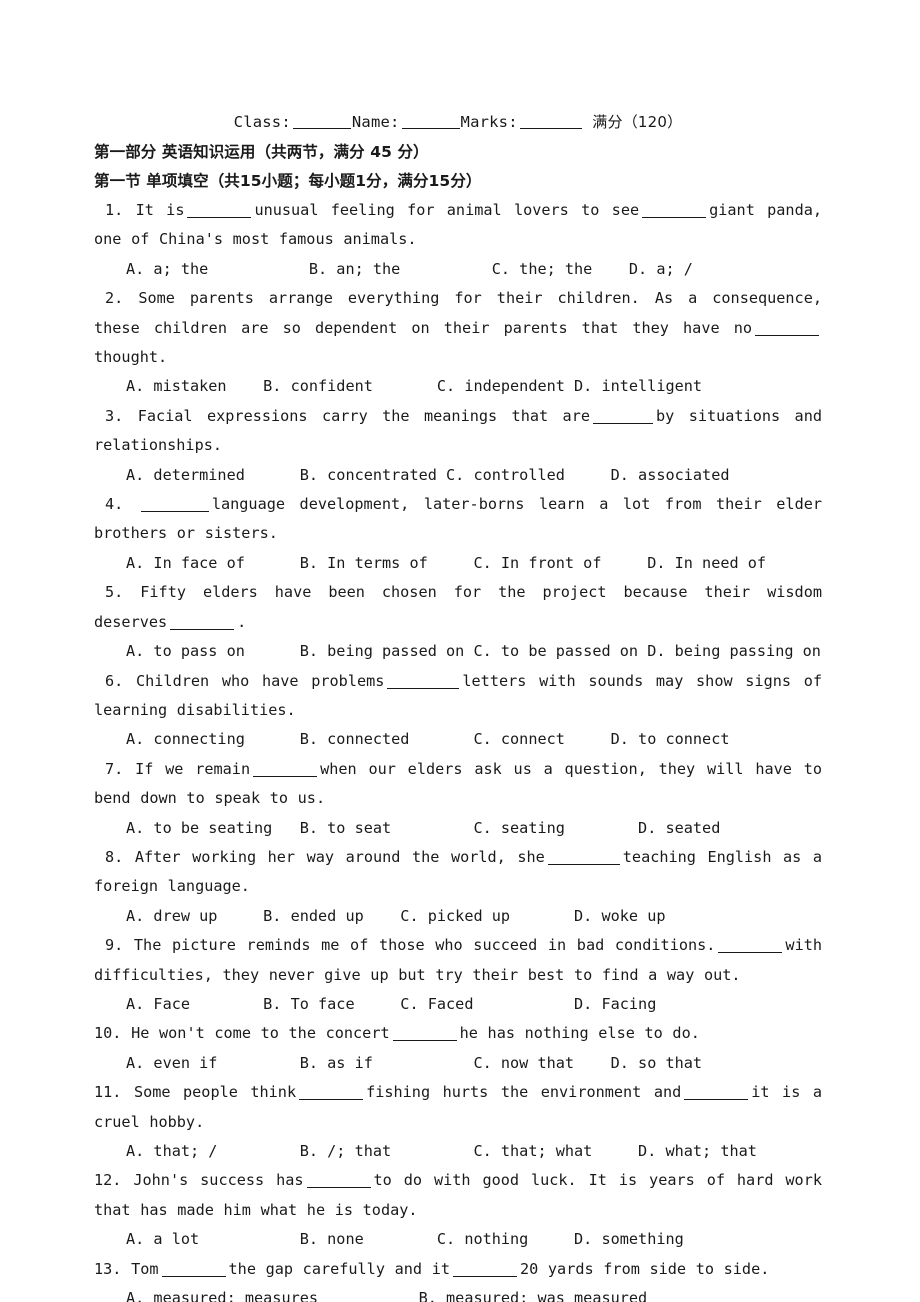 The image size is (920, 1302). What do you see at coordinates (579, 1033) in the screenshot?
I see `question-10-stem-b: he has nothing else to do.` at bounding box center [579, 1033].